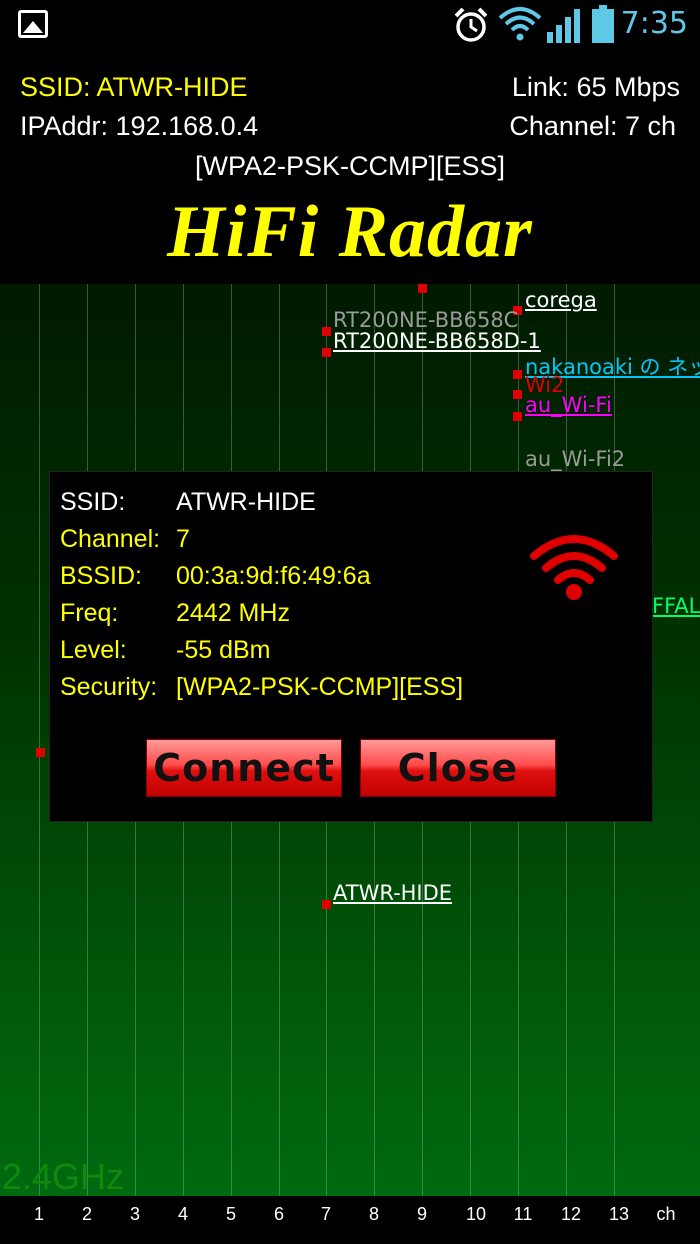 This screenshot has height=1244, width=700. I want to click on signal-icon, so click(563, 26).